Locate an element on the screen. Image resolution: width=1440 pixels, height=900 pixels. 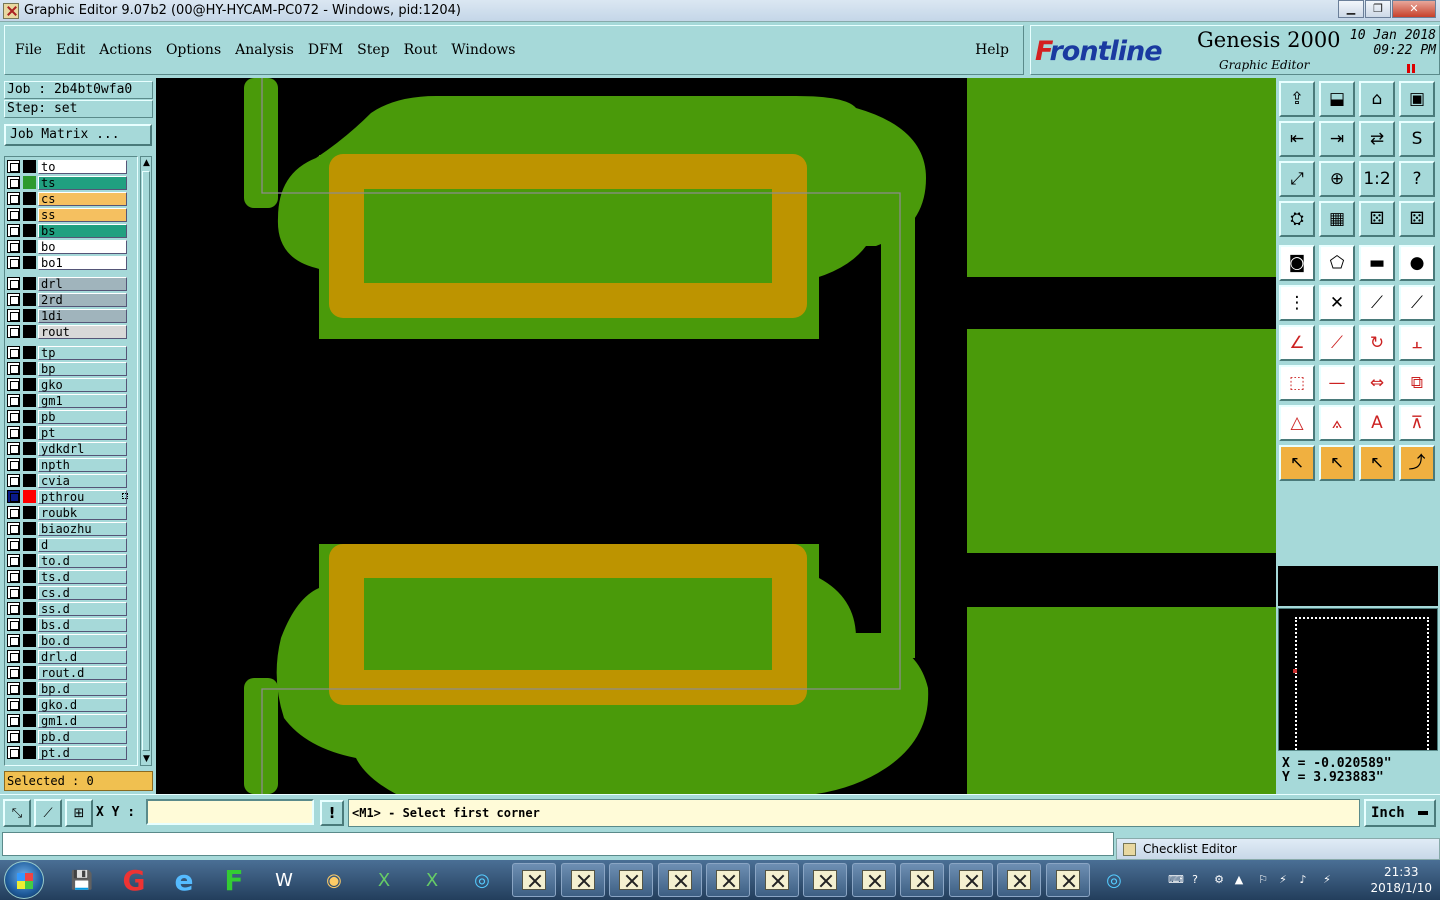
layer-name: pt.d is located at coordinates (82, 752).